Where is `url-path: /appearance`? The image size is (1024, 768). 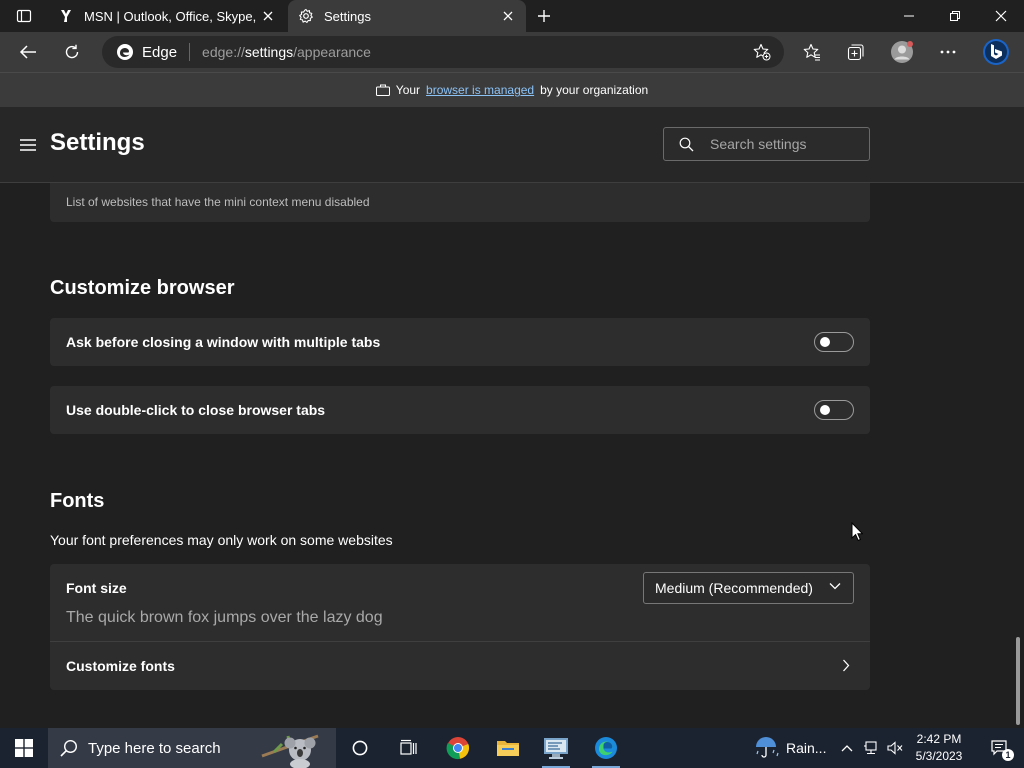 url-path: /appearance is located at coordinates (332, 52).